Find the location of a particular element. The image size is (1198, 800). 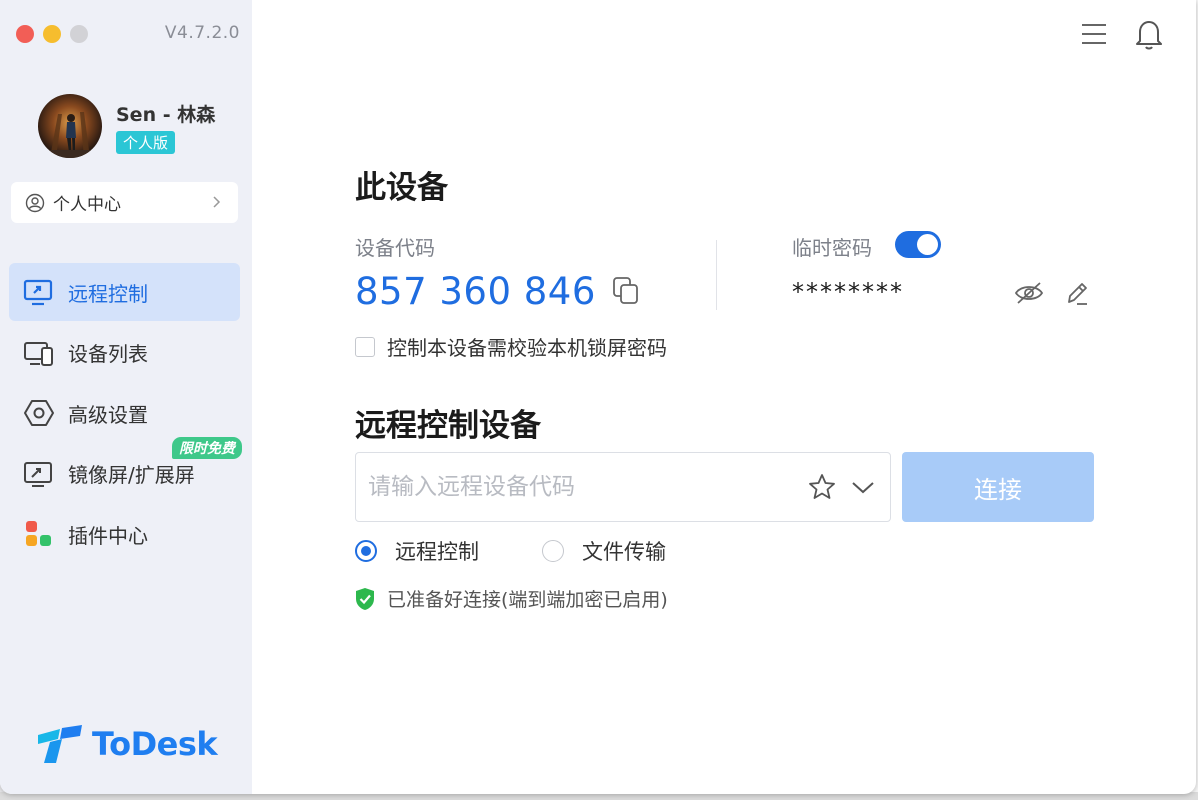

close-window-button is located at coordinates (25, 34).